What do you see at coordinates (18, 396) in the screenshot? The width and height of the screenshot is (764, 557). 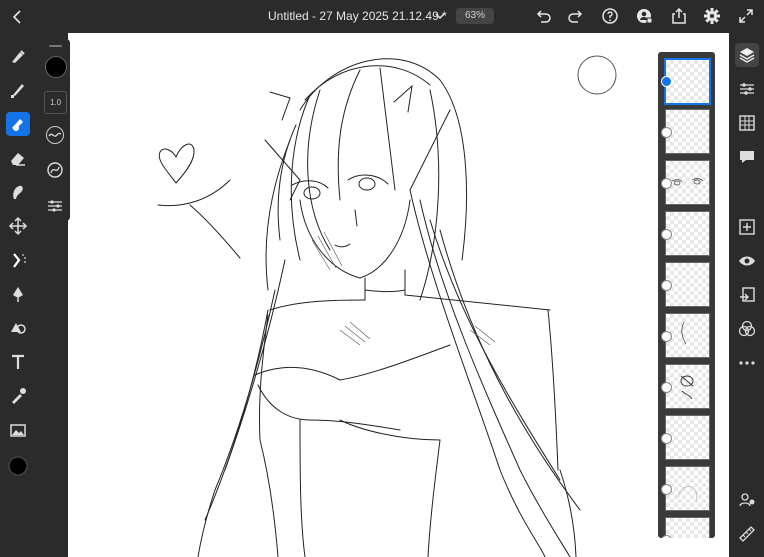 I see `eyedropper-icon` at bounding box center [18, 396].